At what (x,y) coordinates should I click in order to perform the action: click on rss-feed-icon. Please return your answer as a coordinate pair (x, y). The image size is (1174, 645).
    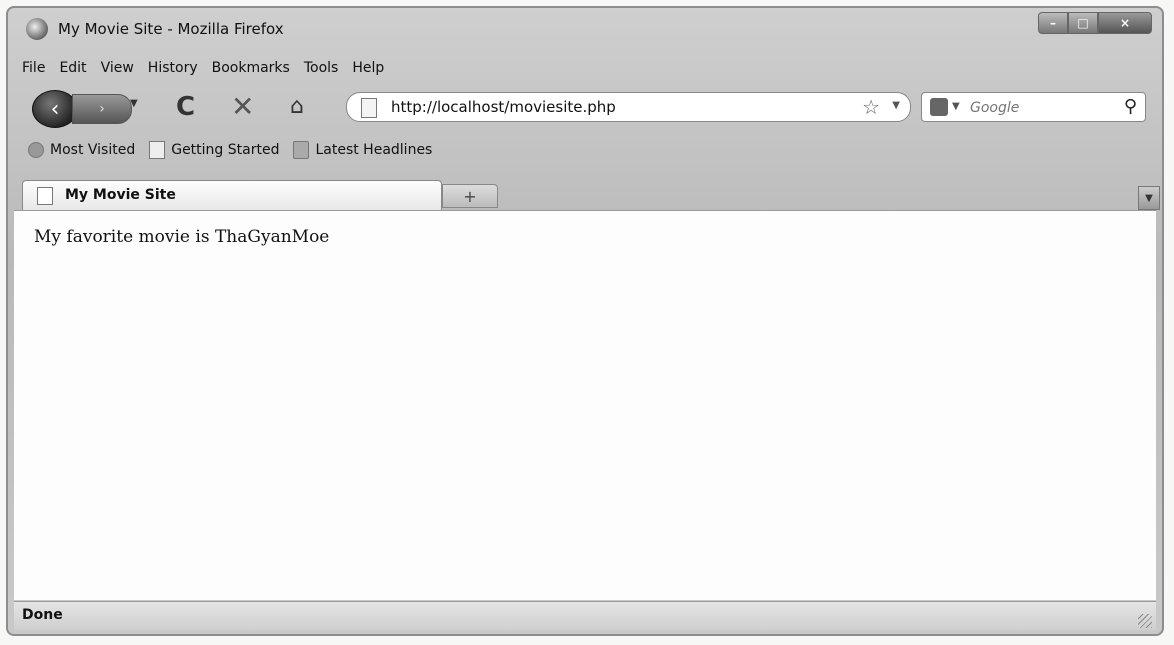
    Looking at the image, I should click on (301, 150).